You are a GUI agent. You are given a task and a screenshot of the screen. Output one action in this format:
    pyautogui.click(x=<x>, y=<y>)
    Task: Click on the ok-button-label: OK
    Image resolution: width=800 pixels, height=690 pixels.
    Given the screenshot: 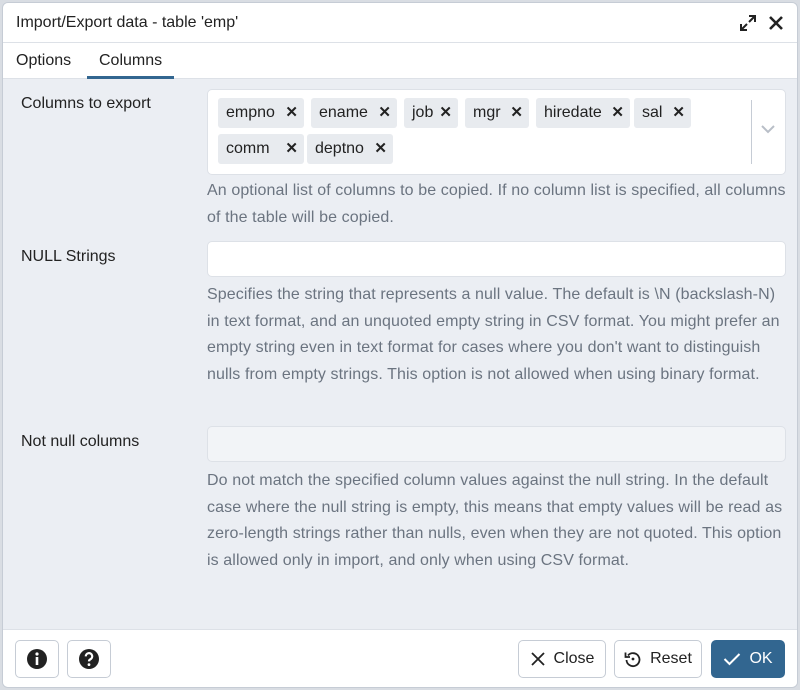 What is the action you would take?
    pyautogui.click(x=761, y=658)
    